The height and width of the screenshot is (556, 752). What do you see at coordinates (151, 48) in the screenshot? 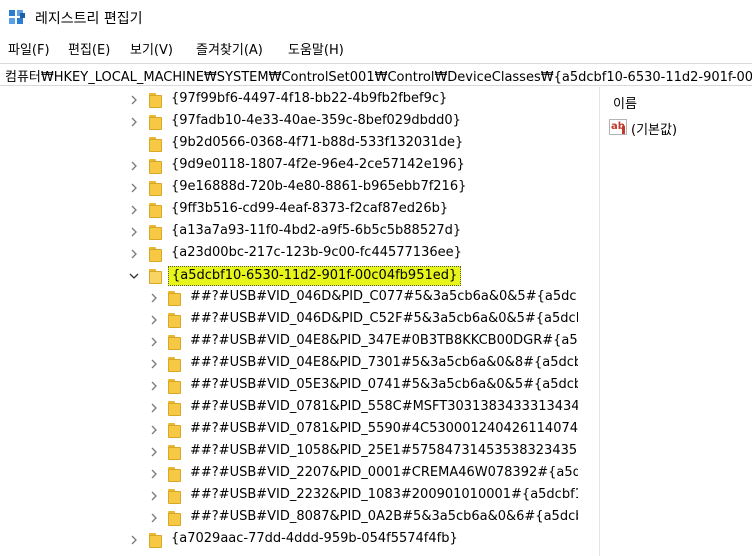
I see `menu-view: 보기(V)` at bounding box center [151, 48].